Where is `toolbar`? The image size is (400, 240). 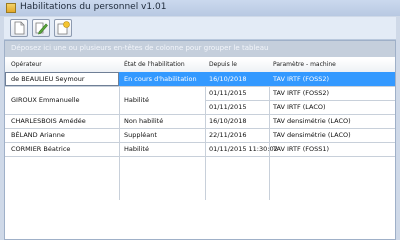 toolbar is located at coordinates (200, 28).